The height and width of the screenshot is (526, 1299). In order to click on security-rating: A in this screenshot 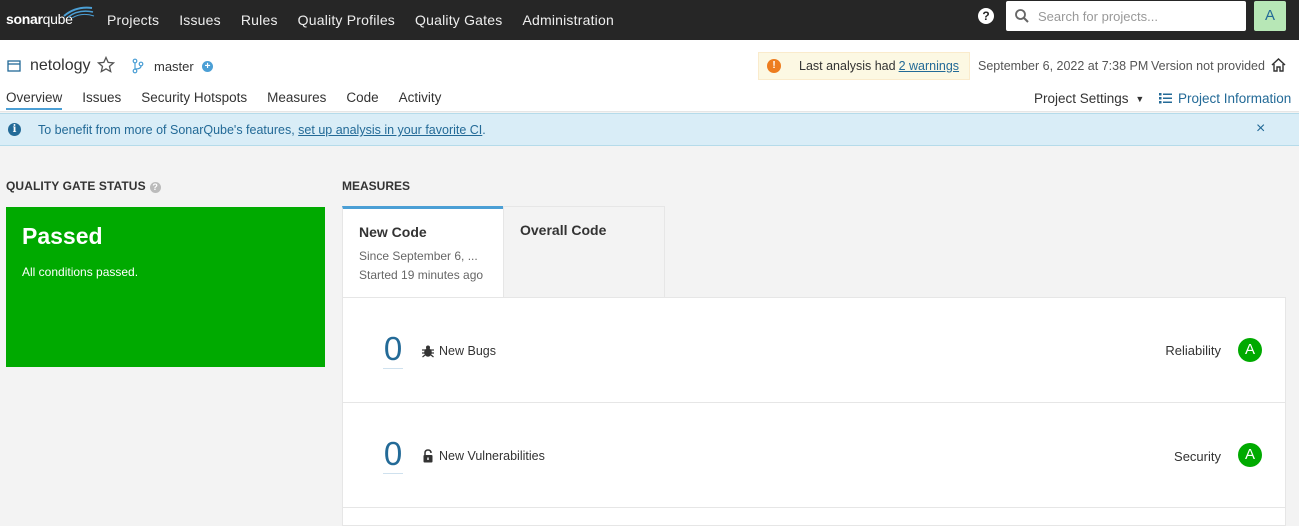, I will do `click(1250, 455)`.